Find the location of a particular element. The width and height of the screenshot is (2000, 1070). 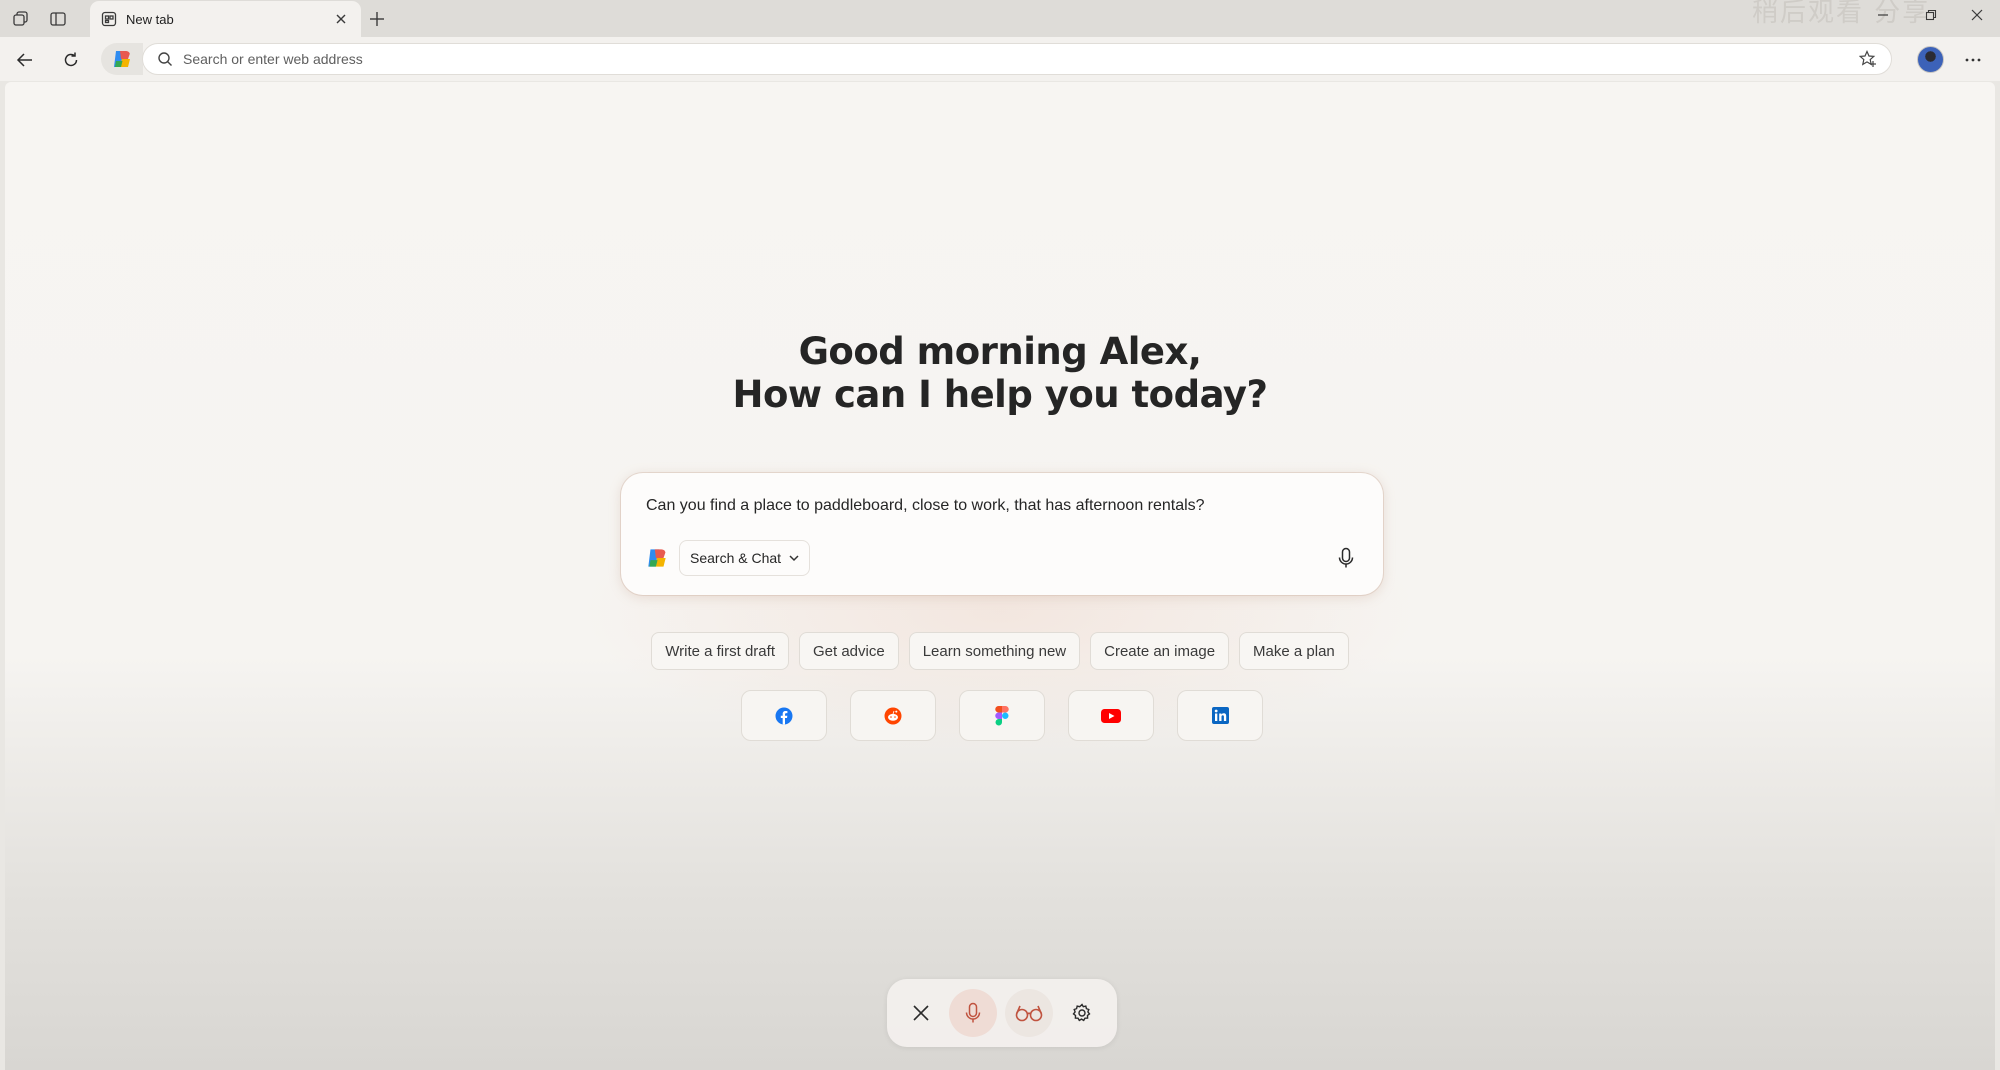

add-favorite-icon is located at coordinates (1868, 59).